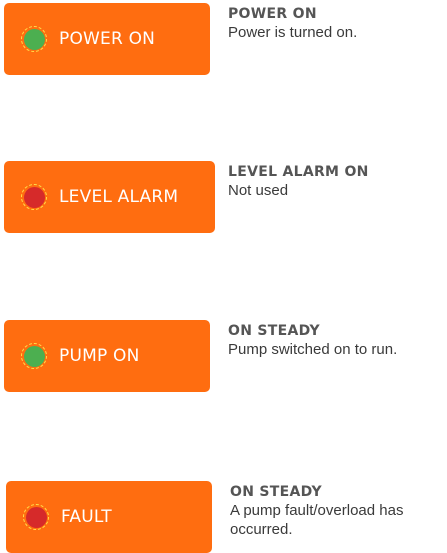 Image resolution: width=447 pixels, height=553 pixels. I want to click on description-text: Power is turned on., so click(293, 32).